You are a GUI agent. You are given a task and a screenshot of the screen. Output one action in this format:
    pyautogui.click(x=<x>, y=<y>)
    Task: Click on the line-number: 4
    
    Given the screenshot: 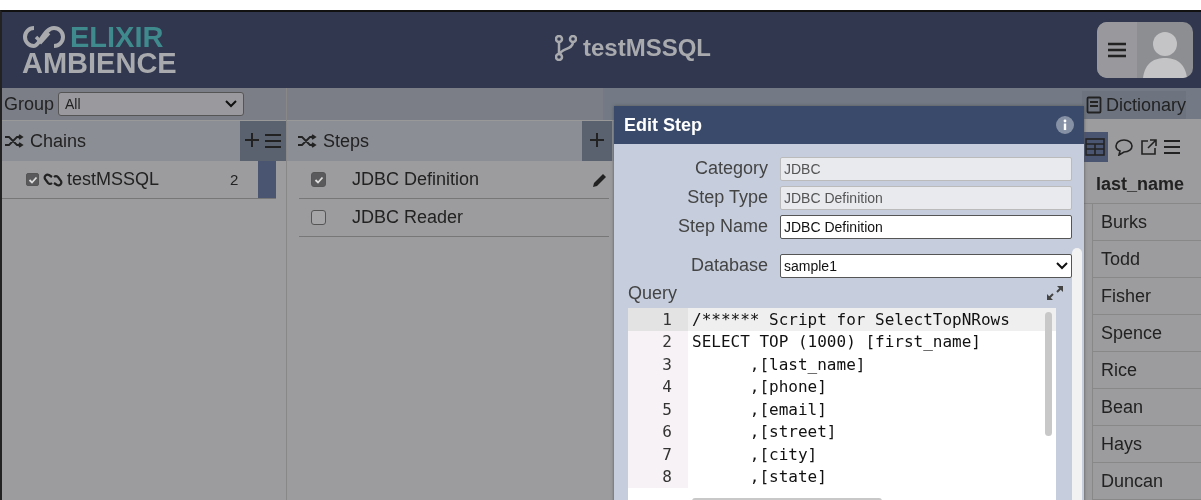 What is the action you would take?
    pyautogui.click(x=658, y=386)
    